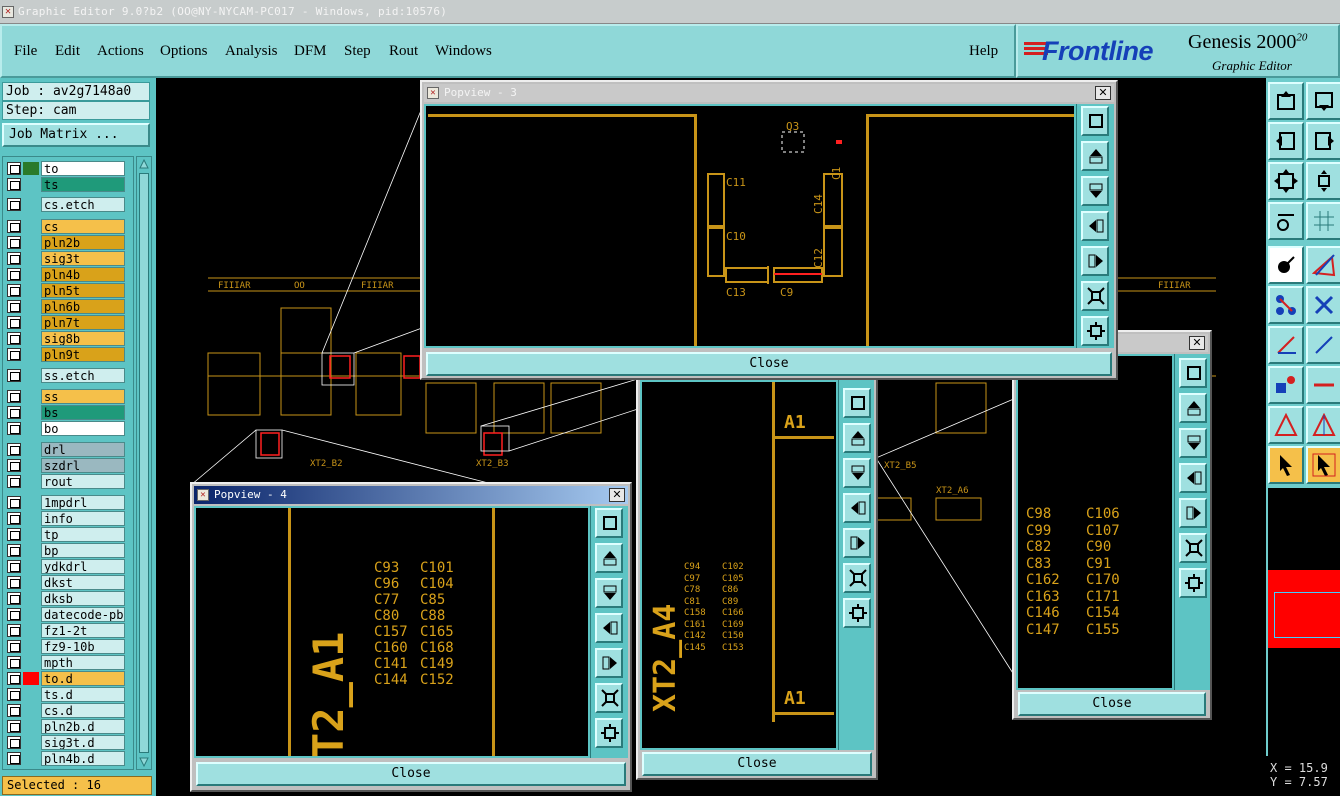 This screenshot has width=1340, height=796. Describe the element at coordinates (463, 51) in the screenshot. I see `menu-windows: Windows` at that location.